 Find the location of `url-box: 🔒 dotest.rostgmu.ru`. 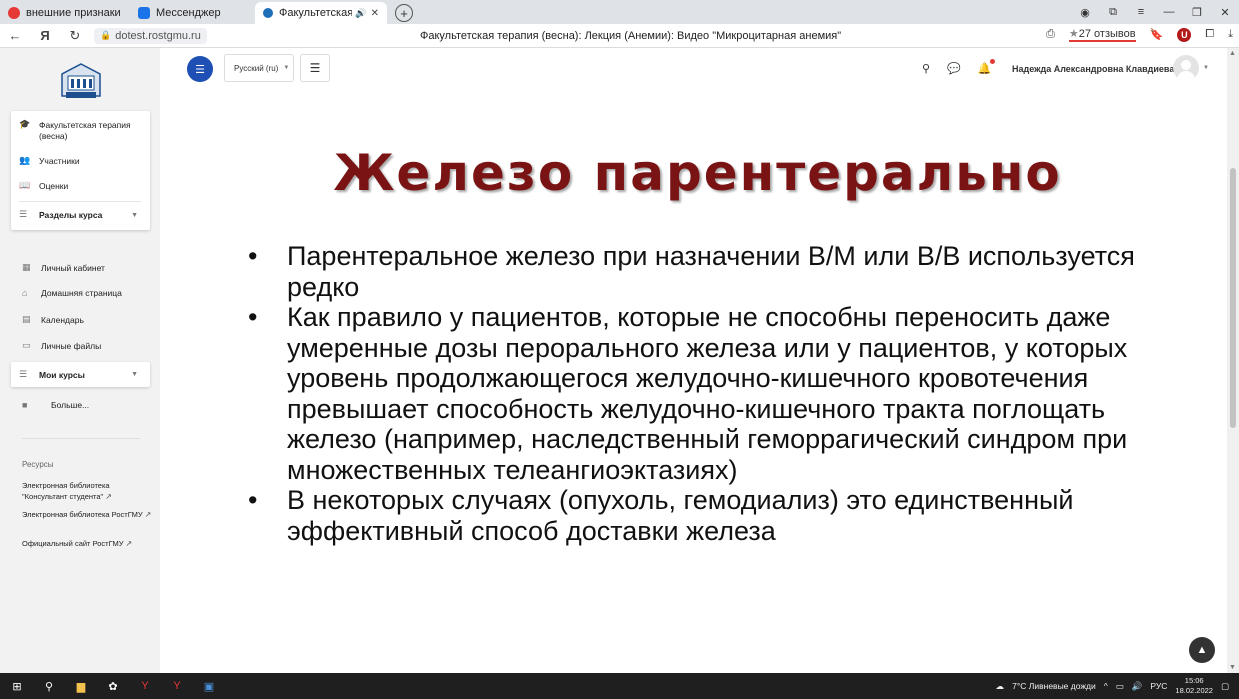

url-box: 🔒 dotest.rostgmu.ru is located at coordinates (150, 35).